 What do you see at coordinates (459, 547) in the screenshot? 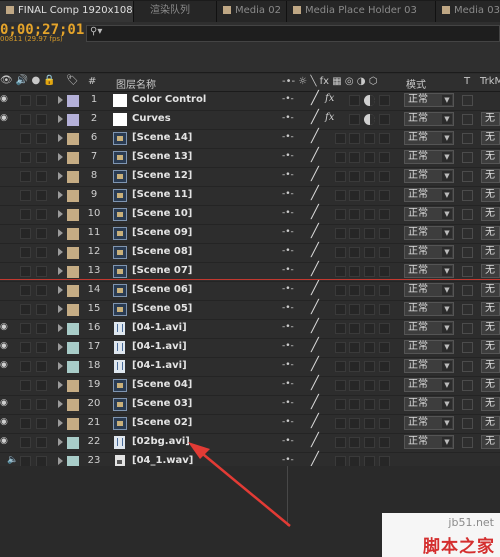
I see `watermark-text: 脚本之家` at bounding box center [459, 547].